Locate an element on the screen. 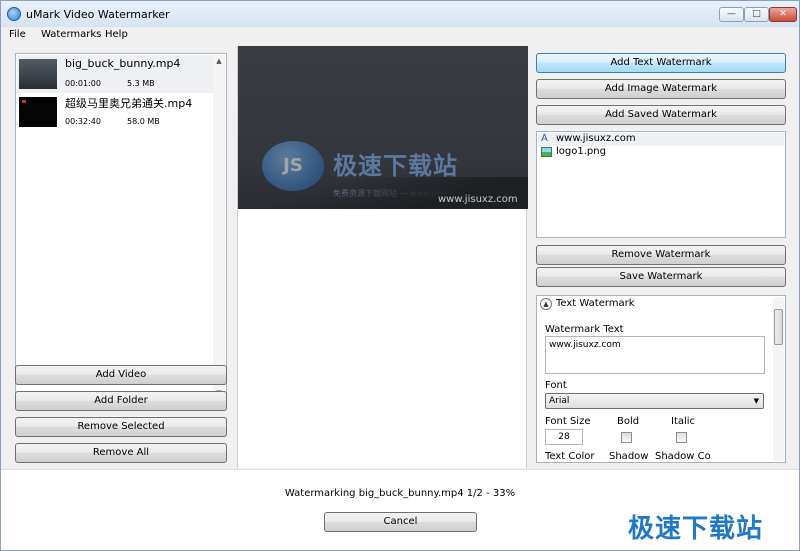 The image size is (800, 551). video-duration: 00:32:40 is located at coordinates (83, 121).